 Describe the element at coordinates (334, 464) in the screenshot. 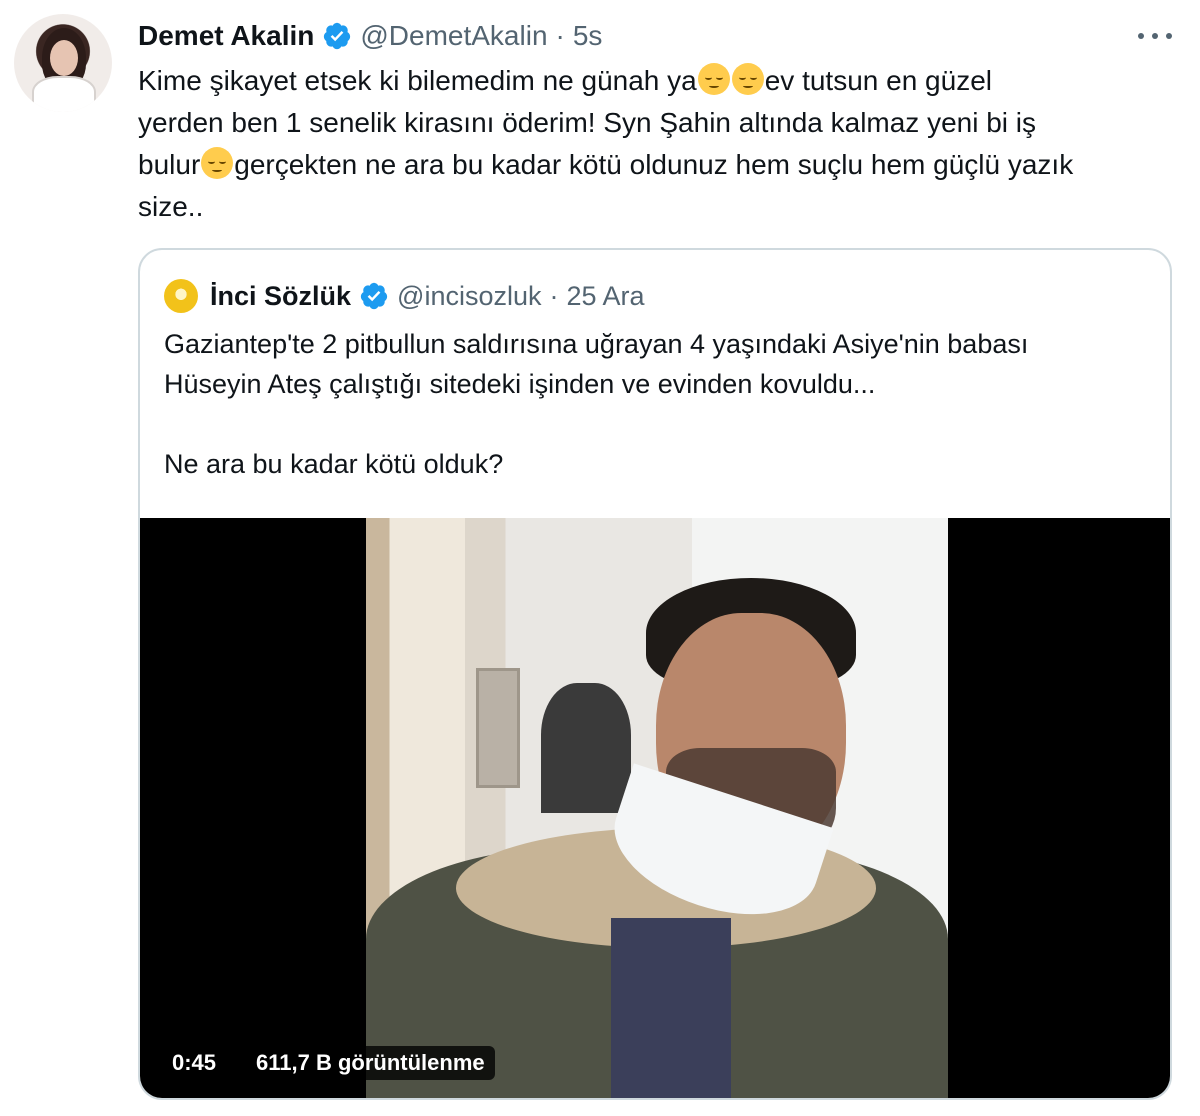

I see `quoted-text-line: Ne ara bu kadar kötü olduk?` at that location.